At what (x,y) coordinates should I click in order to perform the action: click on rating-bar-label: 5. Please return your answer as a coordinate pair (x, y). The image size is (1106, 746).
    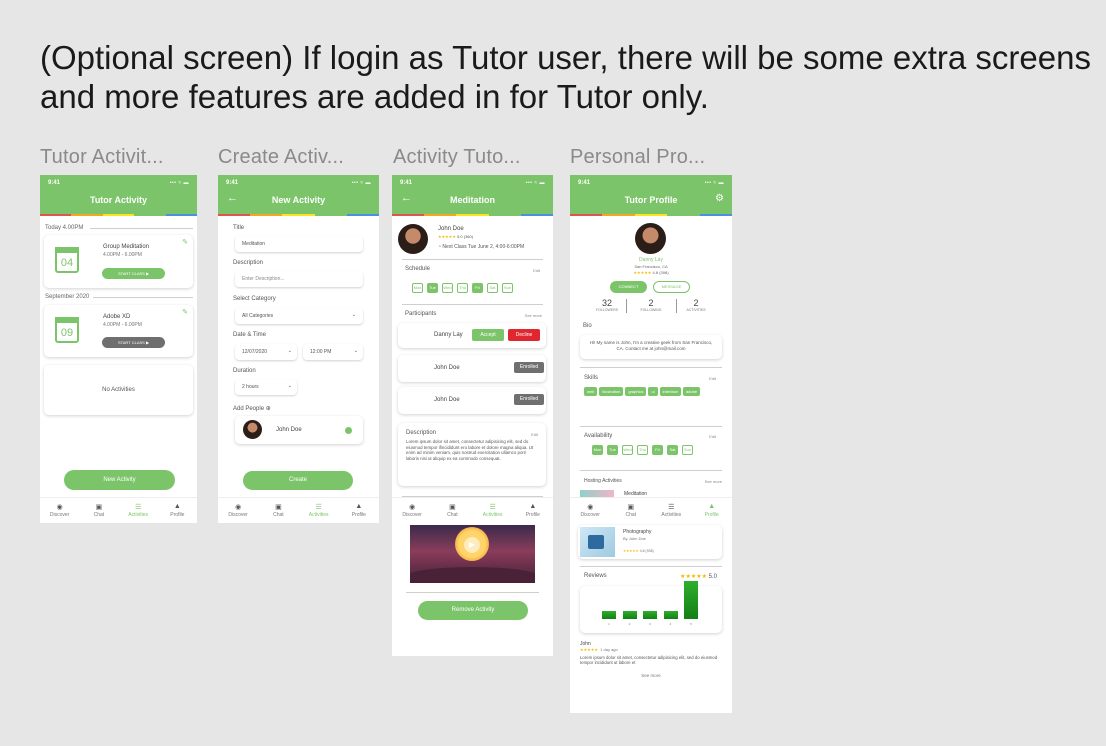
    Looking at the image, I should click on (691, 624).